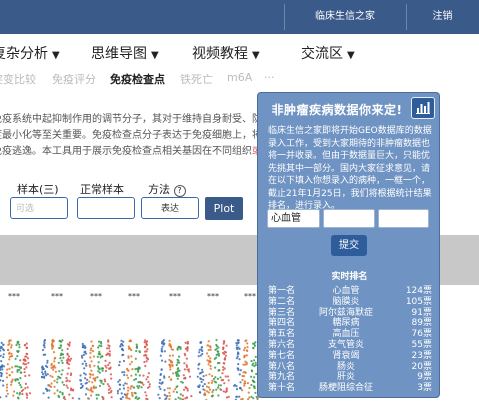  Describe the element at coordinates (239, 17) in the screenshot. I see `top-bar: 临床生信之家 注销` at that location.